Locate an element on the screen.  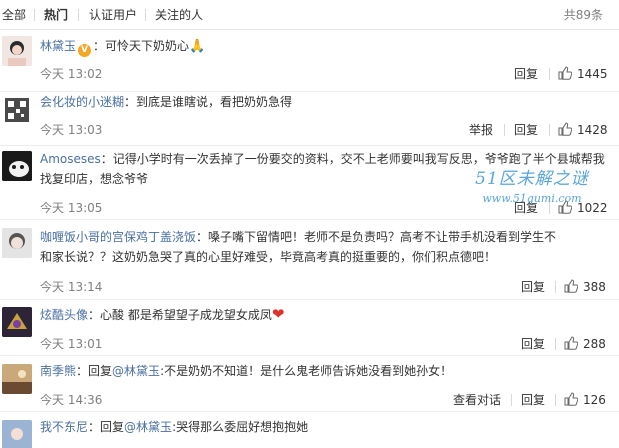
like-count: 1445 is located at coordinates (592, 74).